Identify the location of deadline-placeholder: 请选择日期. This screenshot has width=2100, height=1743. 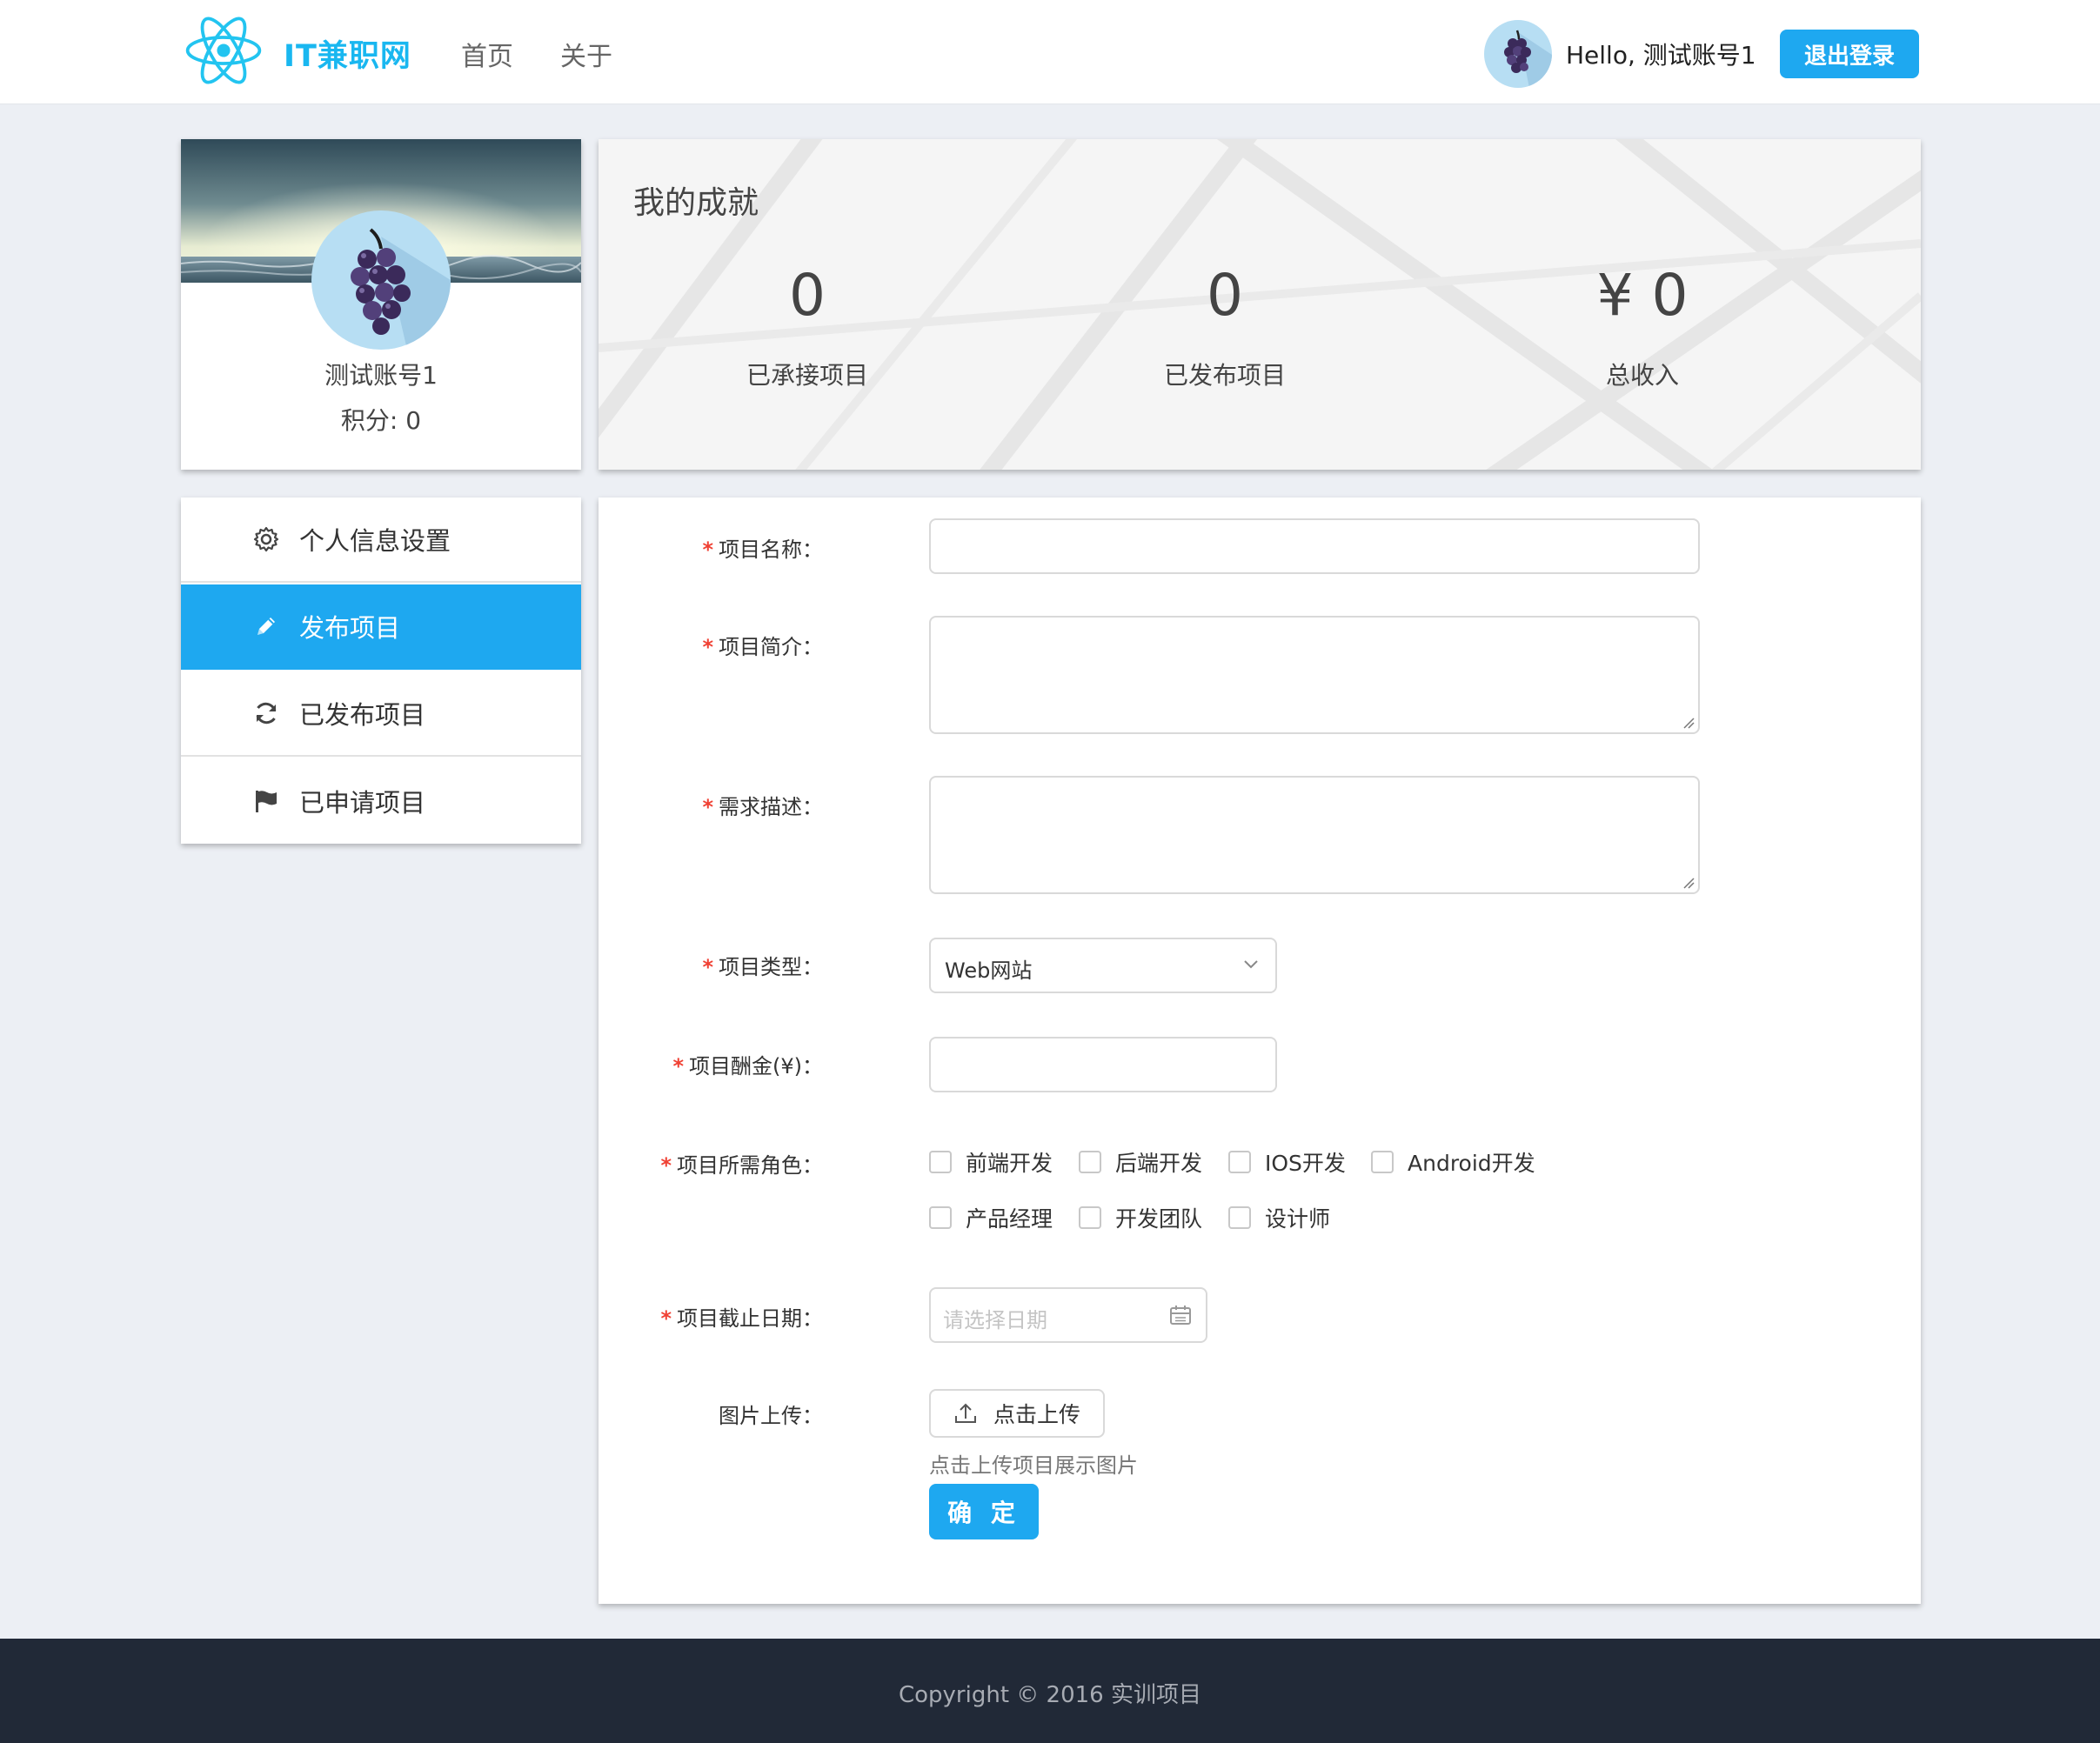
(995, 1320).